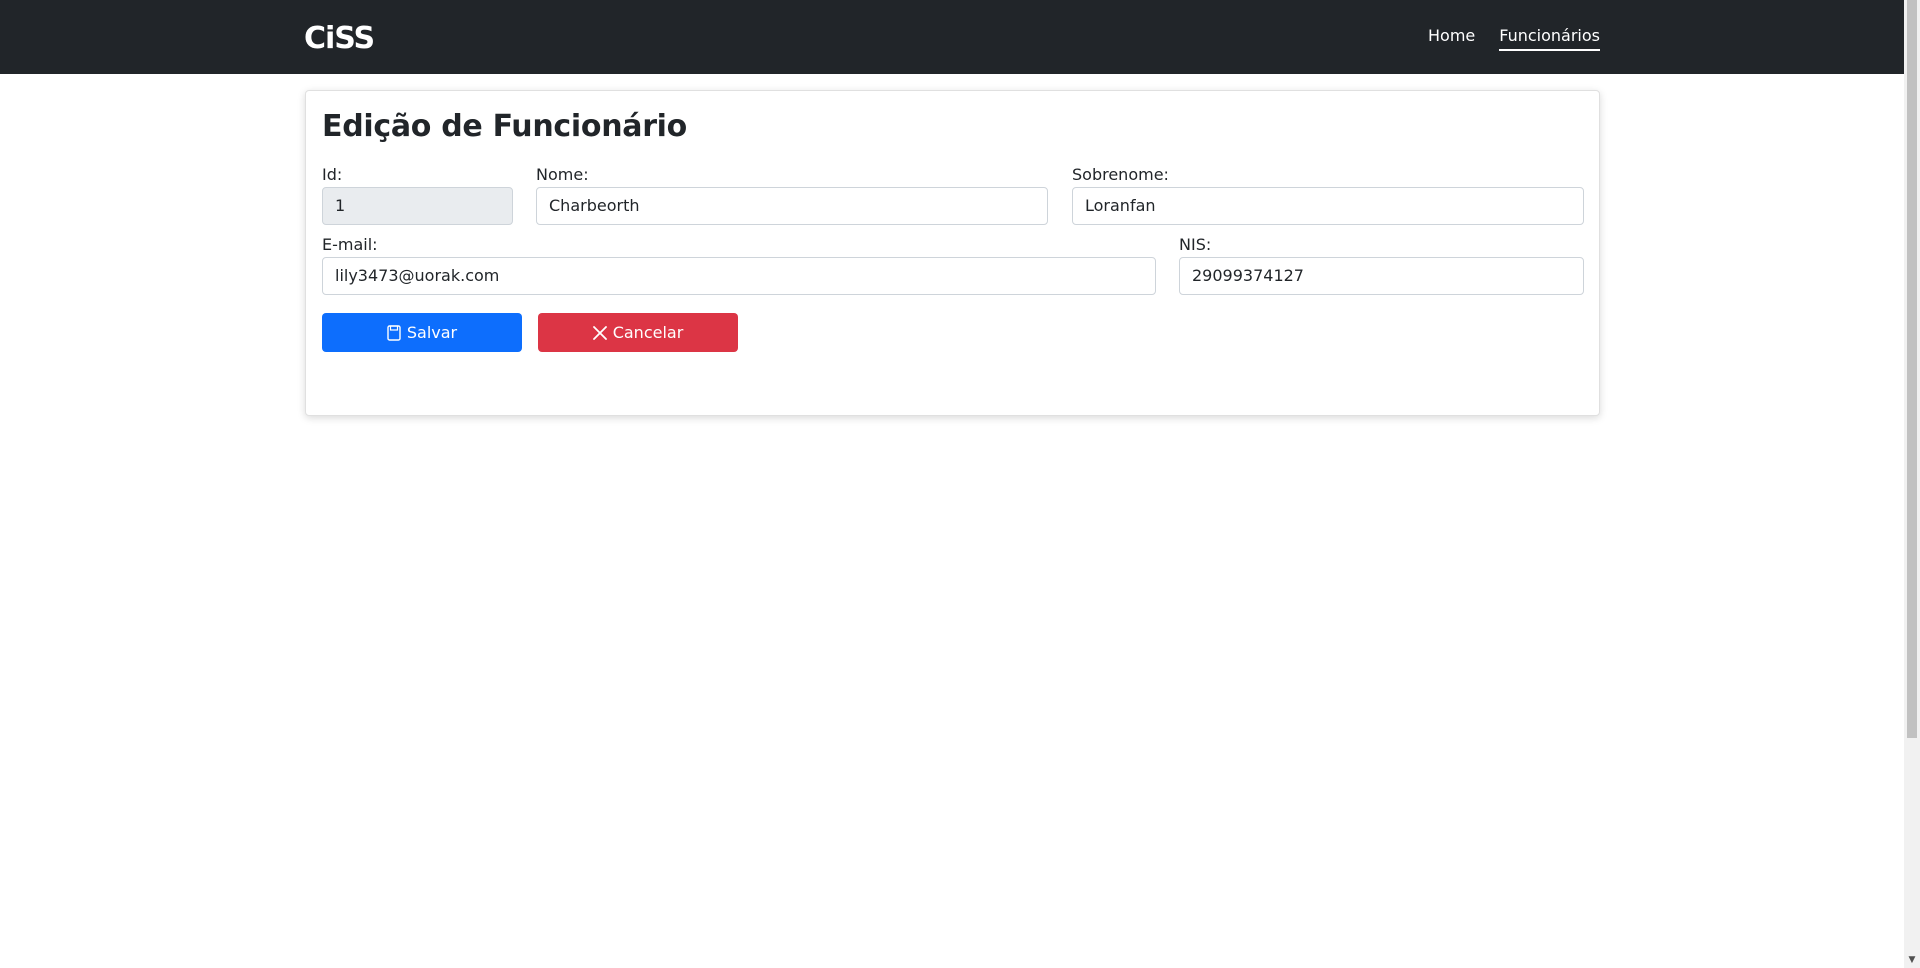  I want to click on email-field-group: E-mail: lily3473@uorak.com, so click(739, 265).